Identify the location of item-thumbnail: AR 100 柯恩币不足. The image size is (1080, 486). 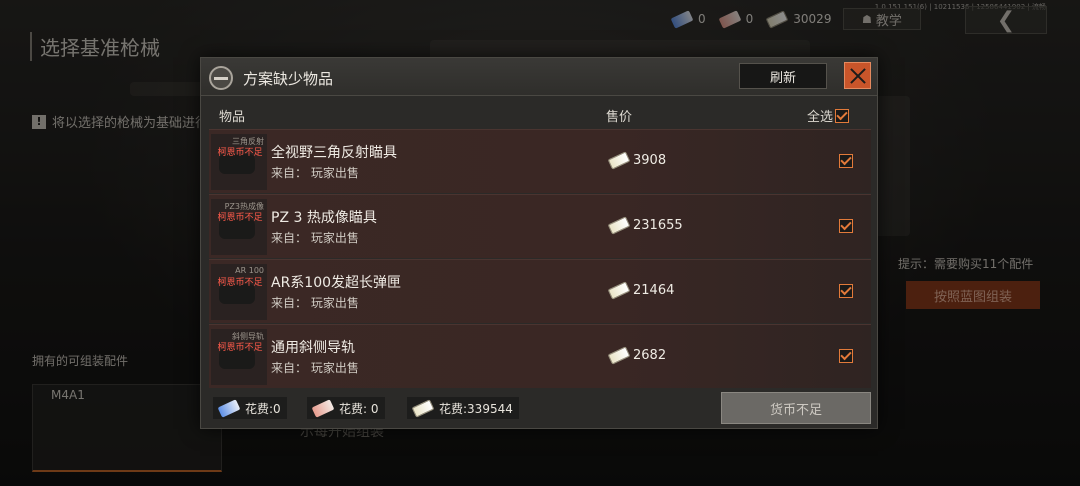
(239, 292).